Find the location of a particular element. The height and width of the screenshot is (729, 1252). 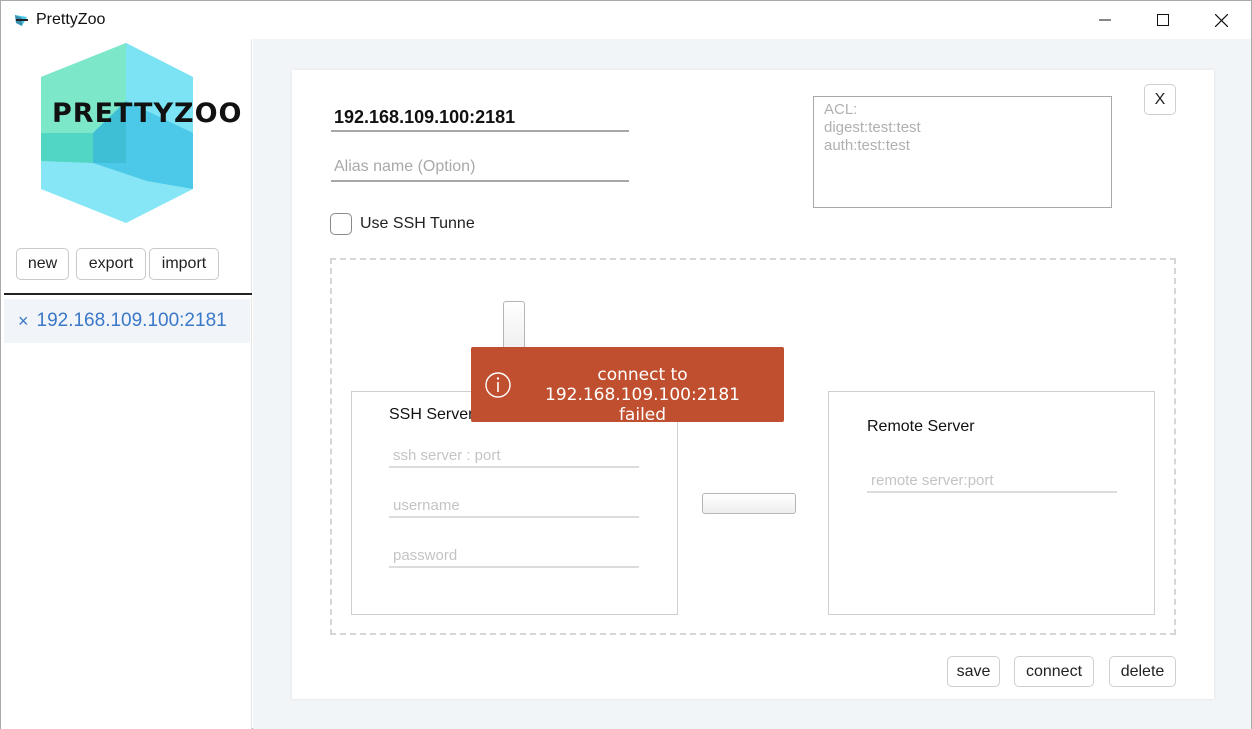

import-button: import is located at coordinates (184, 264).